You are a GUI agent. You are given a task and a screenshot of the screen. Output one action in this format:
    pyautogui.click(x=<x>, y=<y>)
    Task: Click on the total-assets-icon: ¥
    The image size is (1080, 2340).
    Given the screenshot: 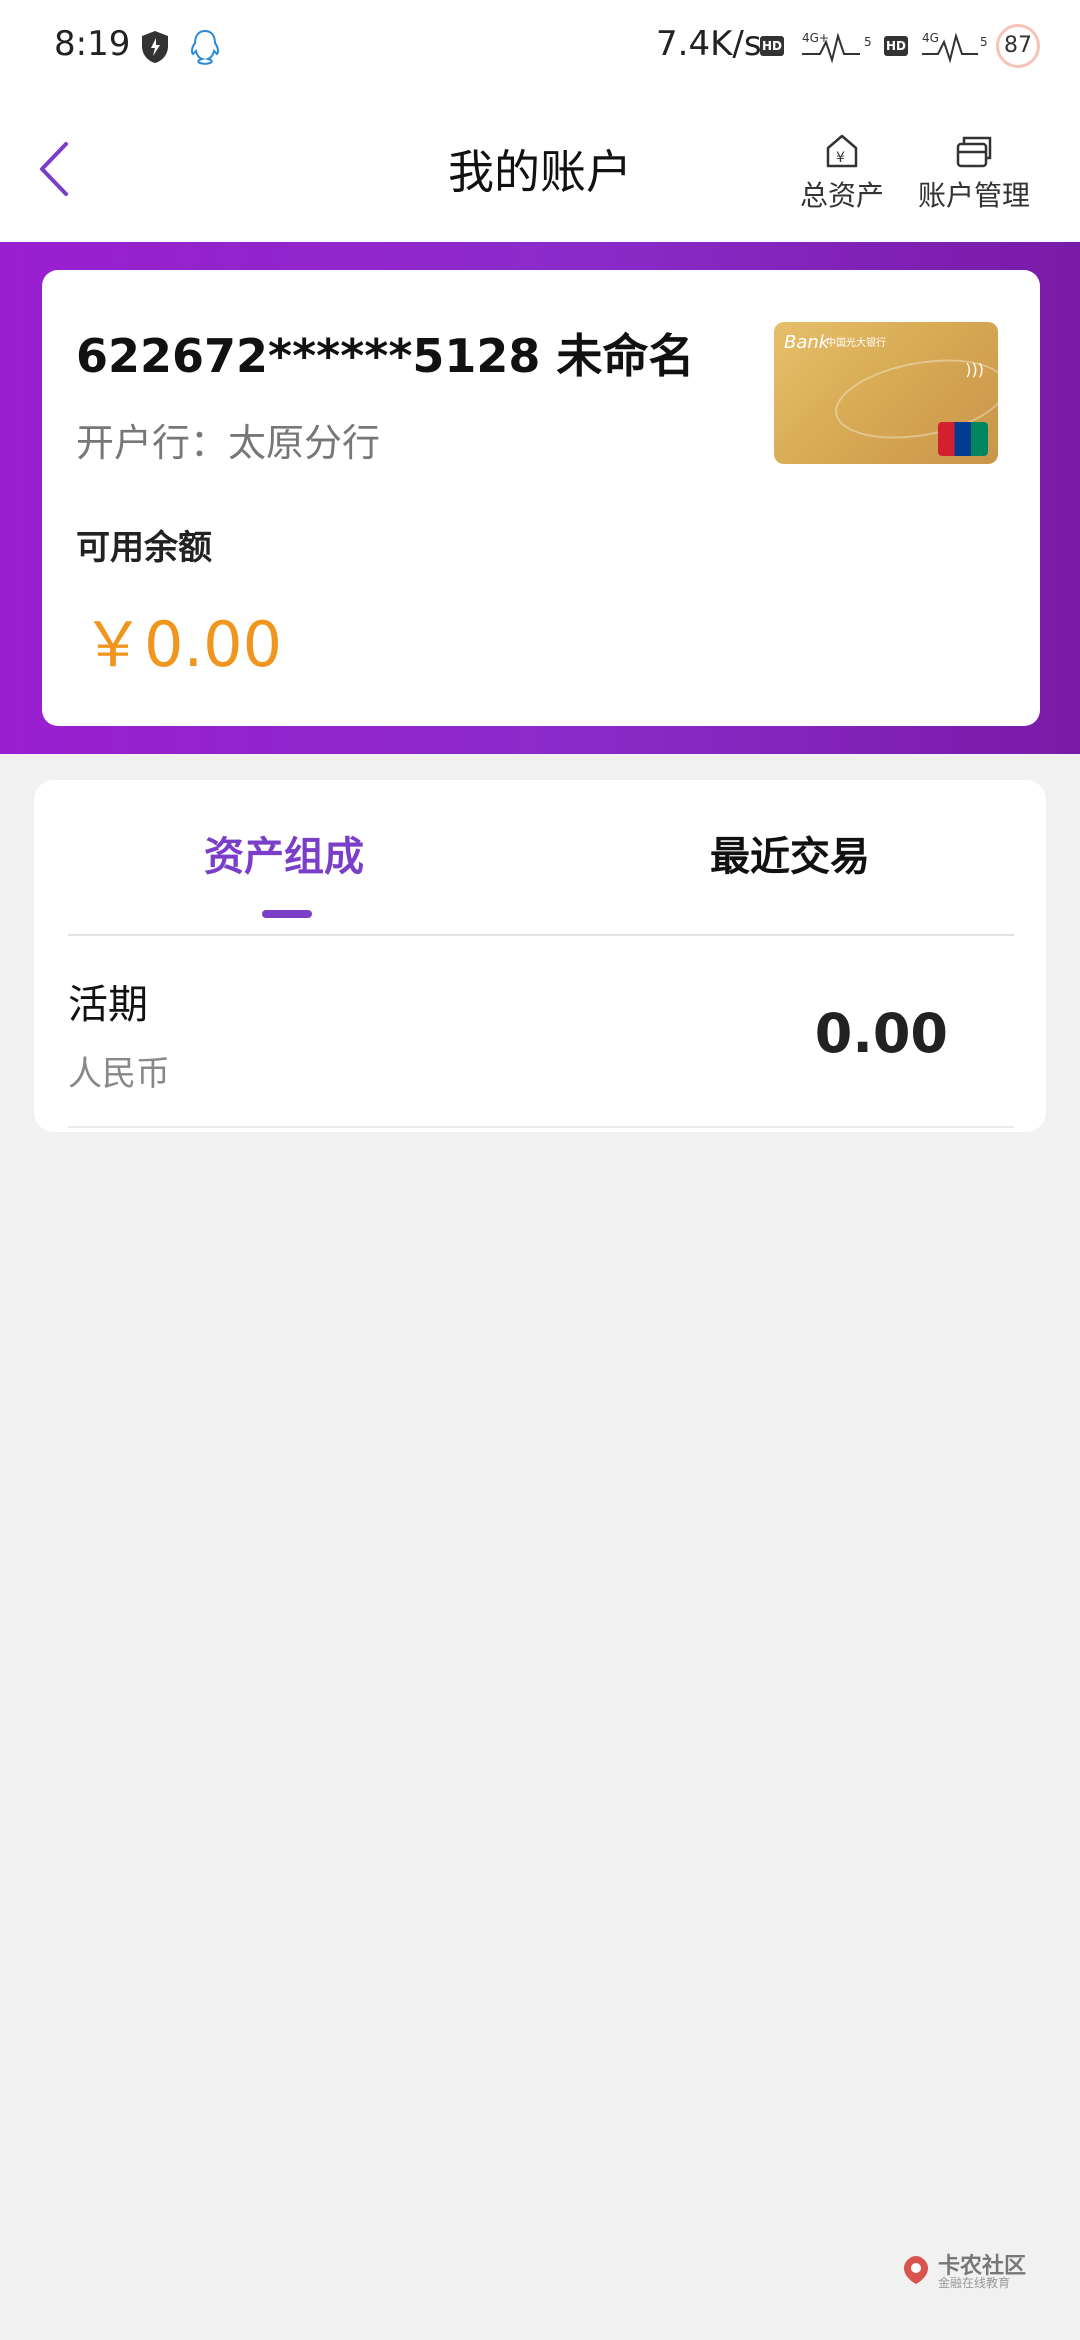 What is the action you would take?
    pyautogui.click(x=842, y=151)
    